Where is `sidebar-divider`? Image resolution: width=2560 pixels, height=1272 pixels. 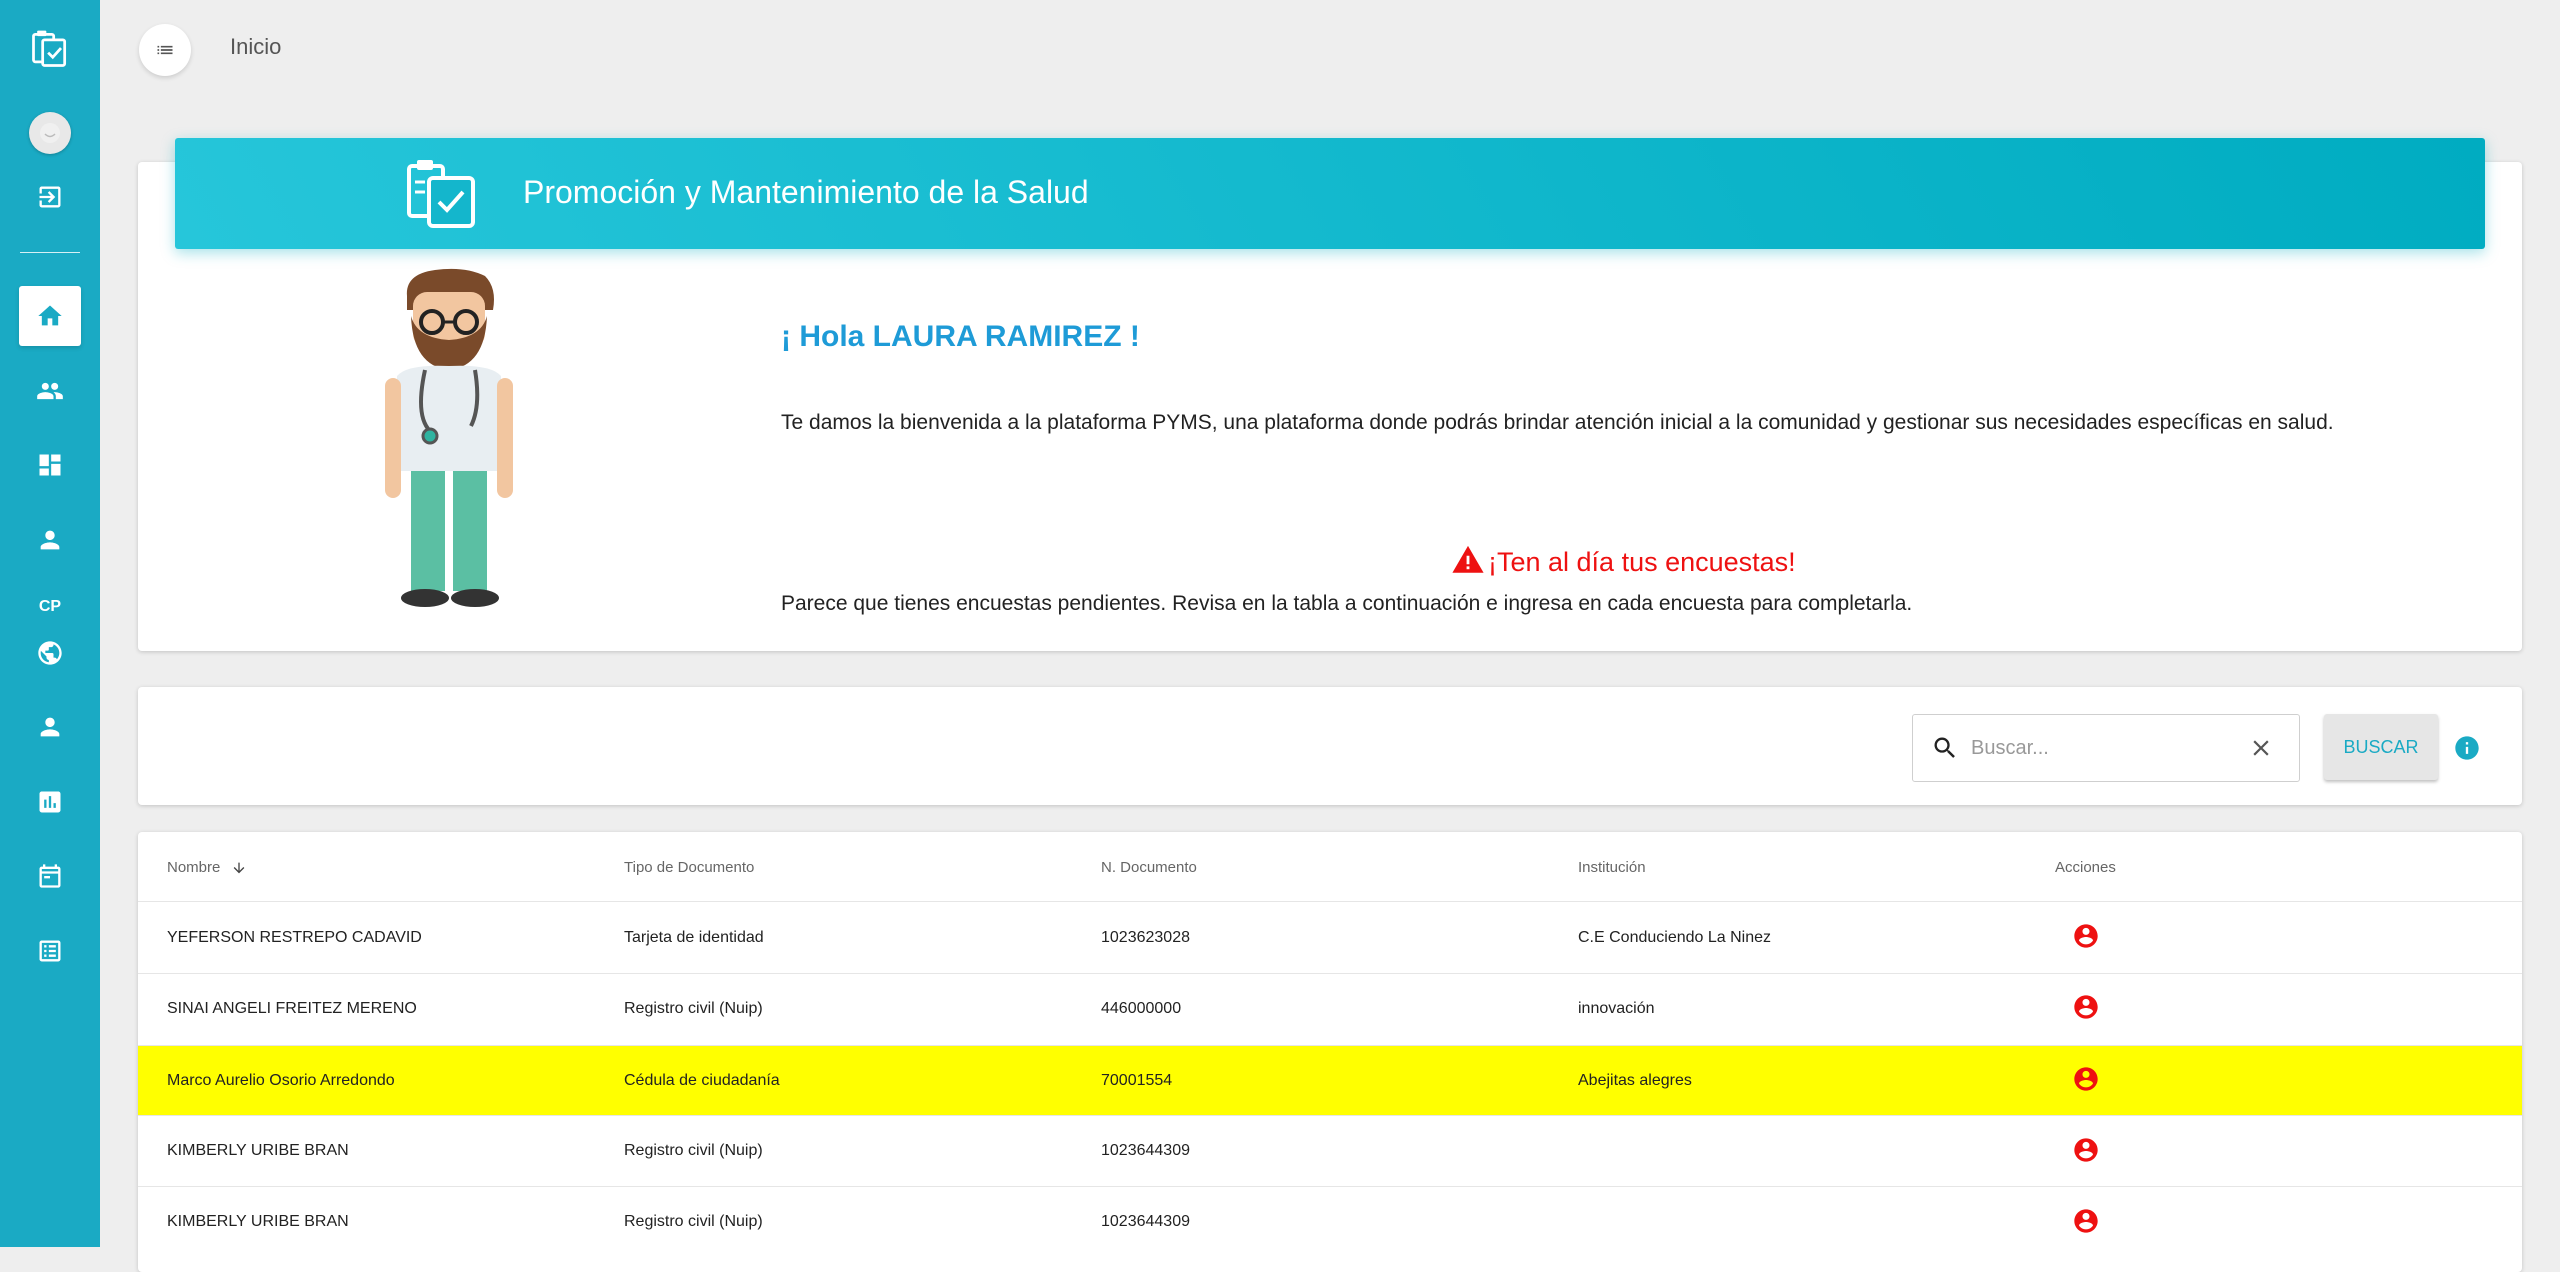 sidebar-divider is located at coordinates (50, 252).